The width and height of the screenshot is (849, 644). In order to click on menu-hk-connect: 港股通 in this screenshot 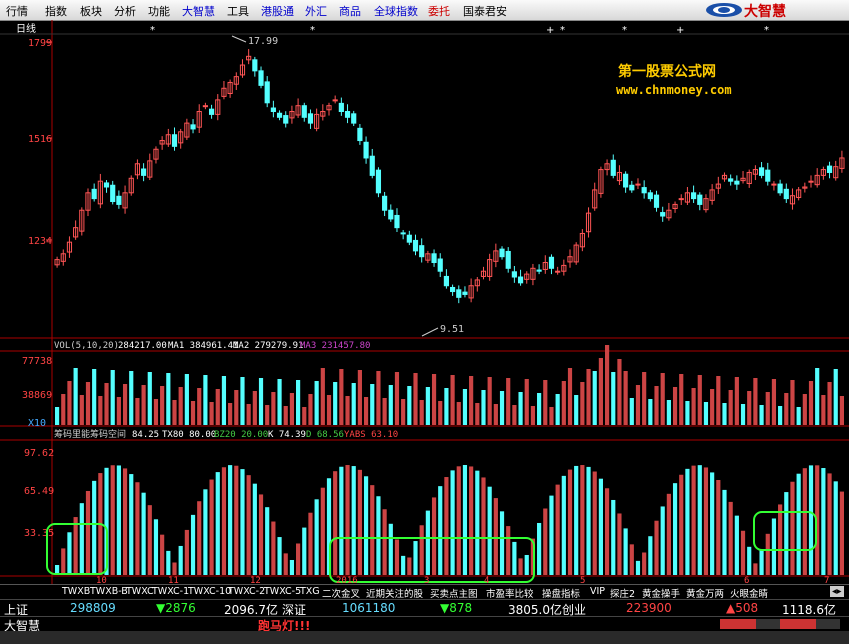, I will do `click(277, 11)`.